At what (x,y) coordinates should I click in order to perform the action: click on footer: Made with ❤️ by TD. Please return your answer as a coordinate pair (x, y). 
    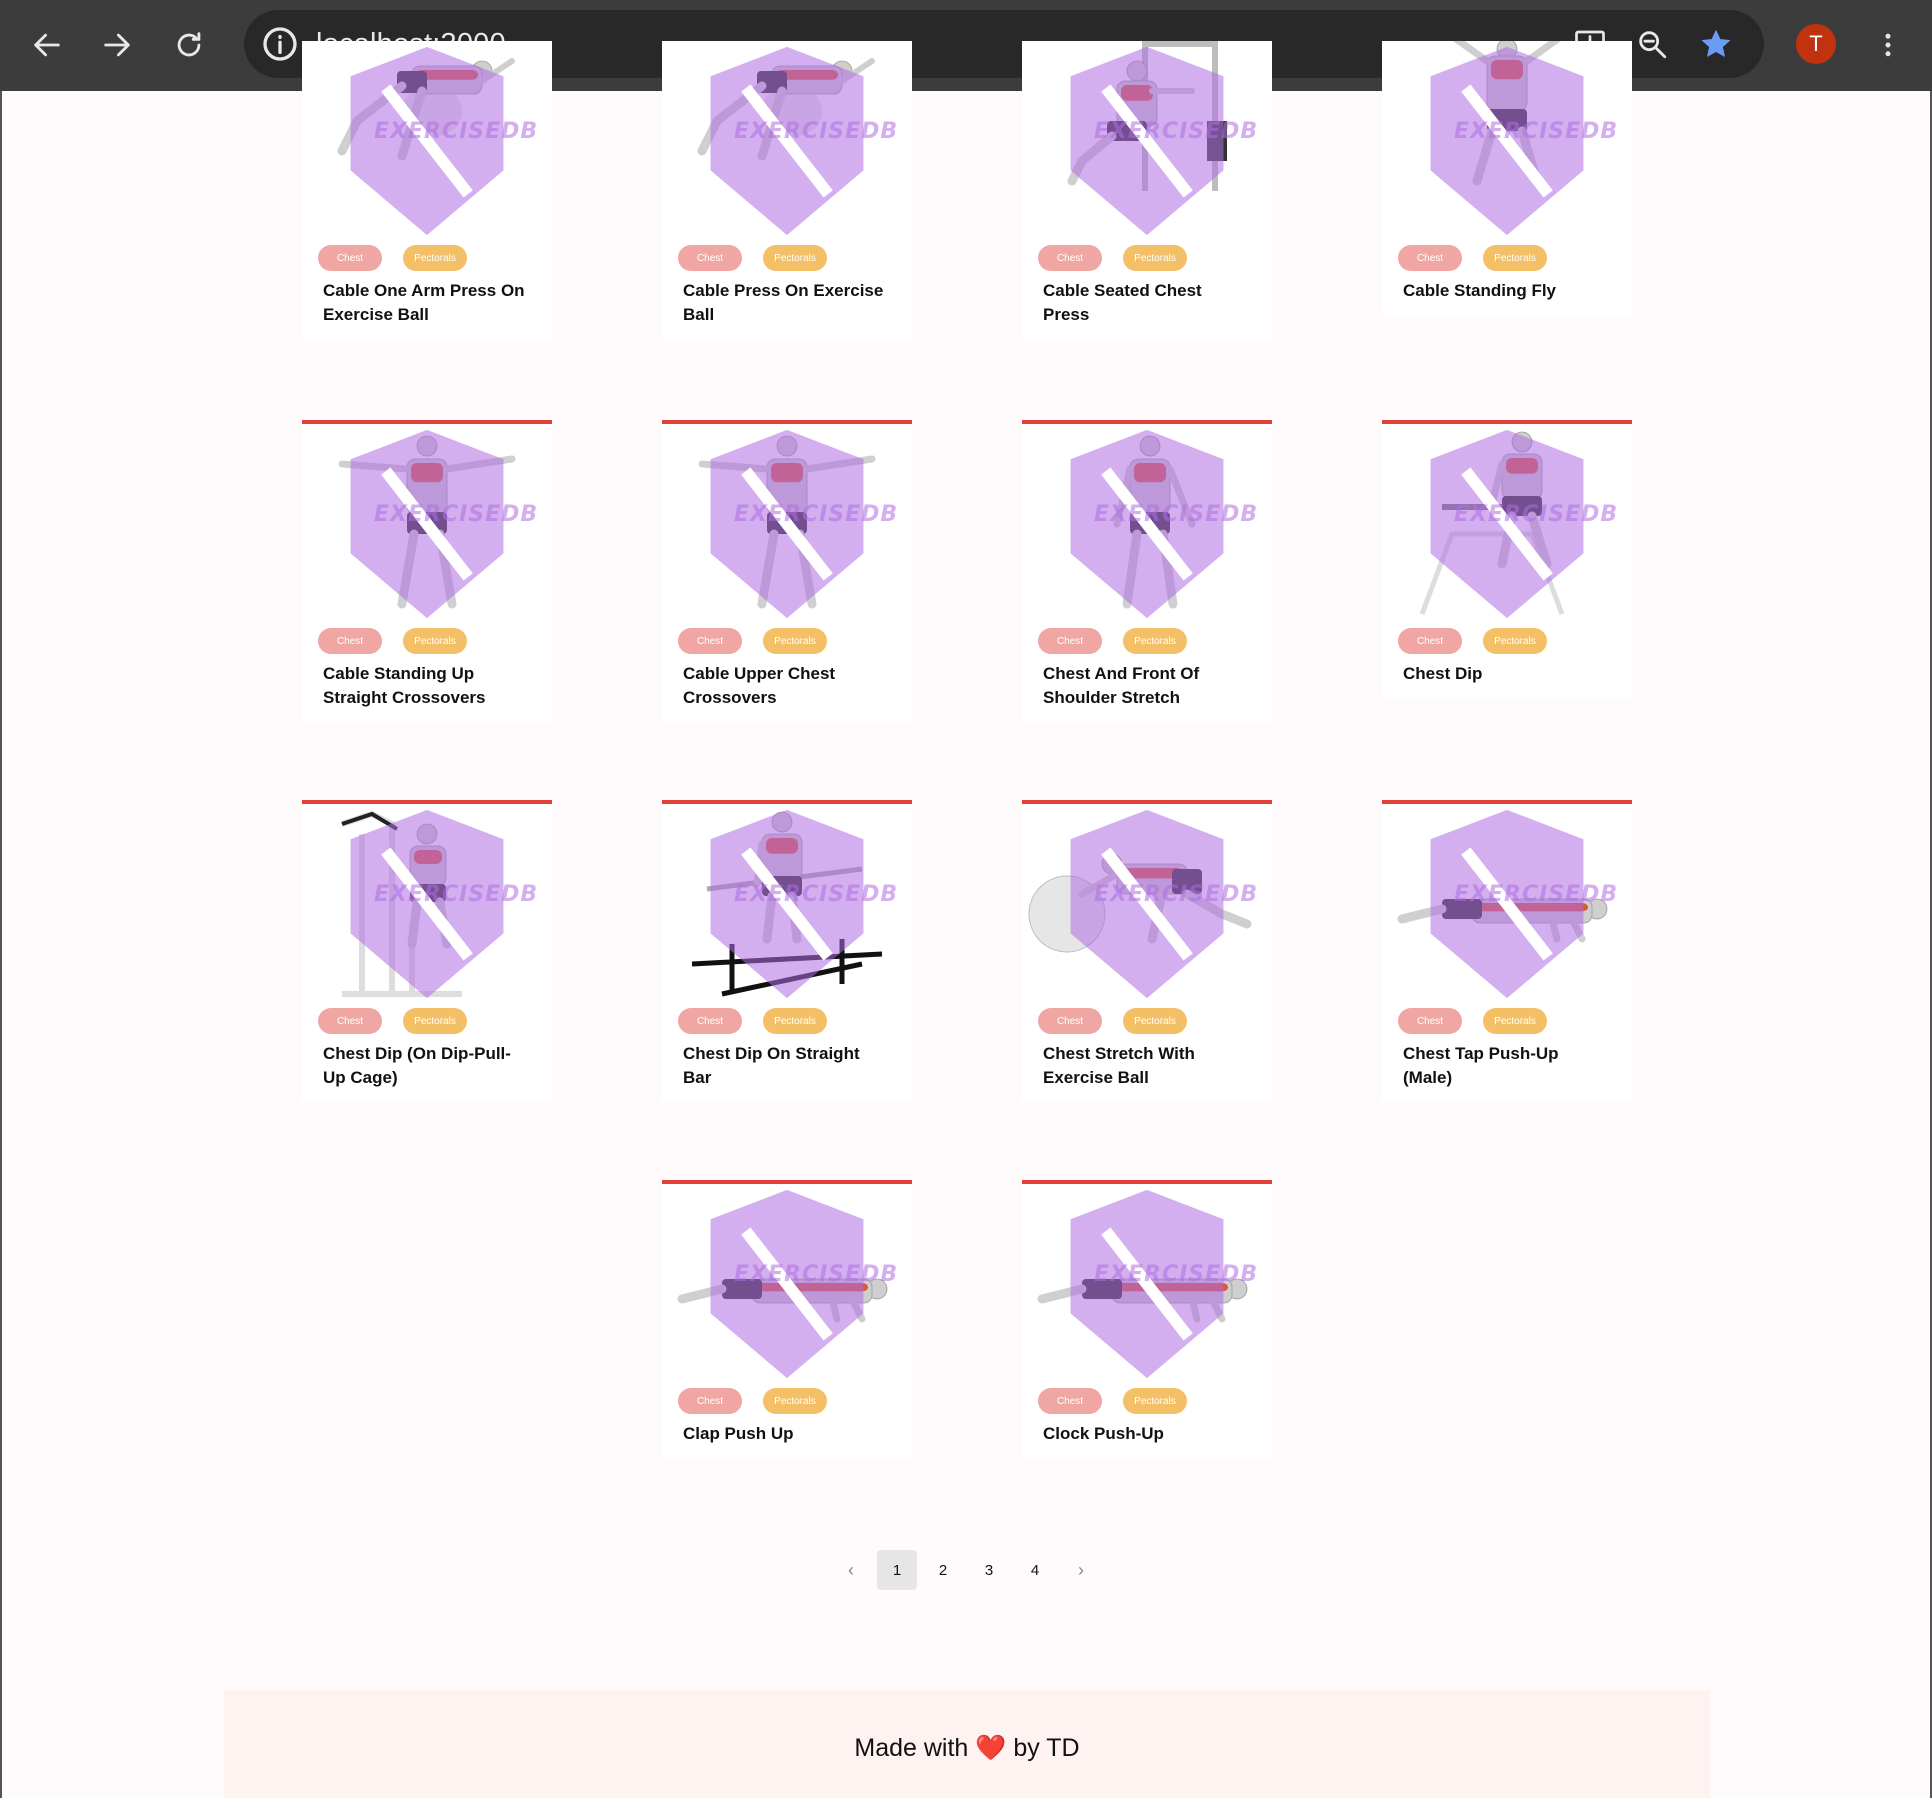
    Looking at the image, I should click on (967, 1744).